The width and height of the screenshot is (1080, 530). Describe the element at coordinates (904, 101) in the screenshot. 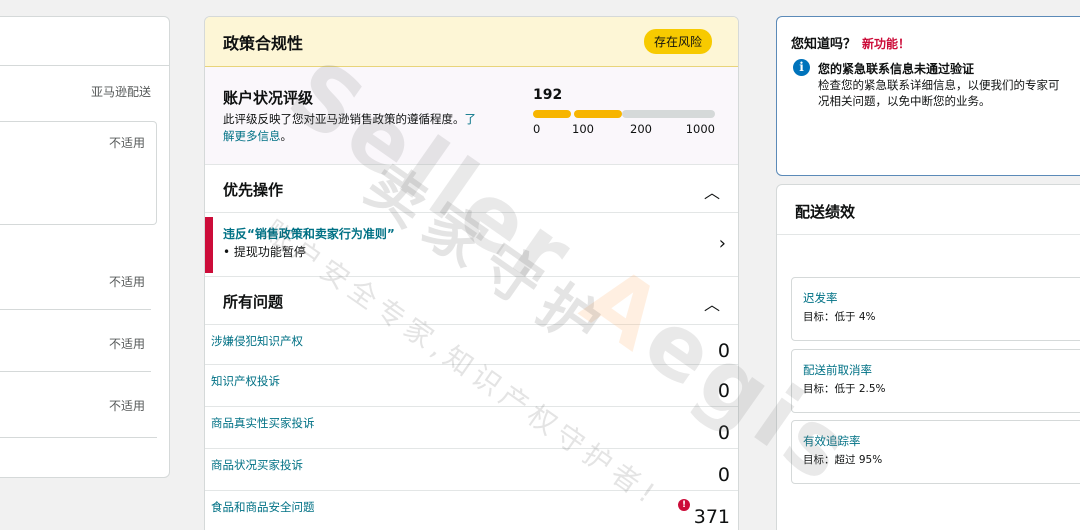

I see `notice-body-line2: 况相关问题，以免中断您的业务。` at that location.